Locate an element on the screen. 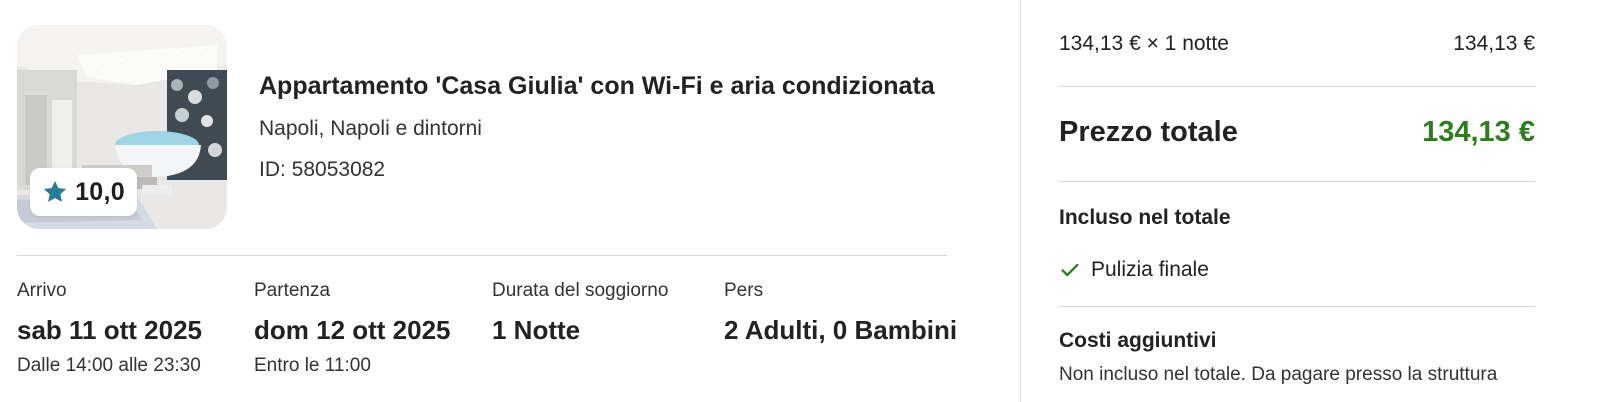 The width and height of the screenshot is (1600, 402). listing-photo: 10,0 is located at coordinates (122, 127).